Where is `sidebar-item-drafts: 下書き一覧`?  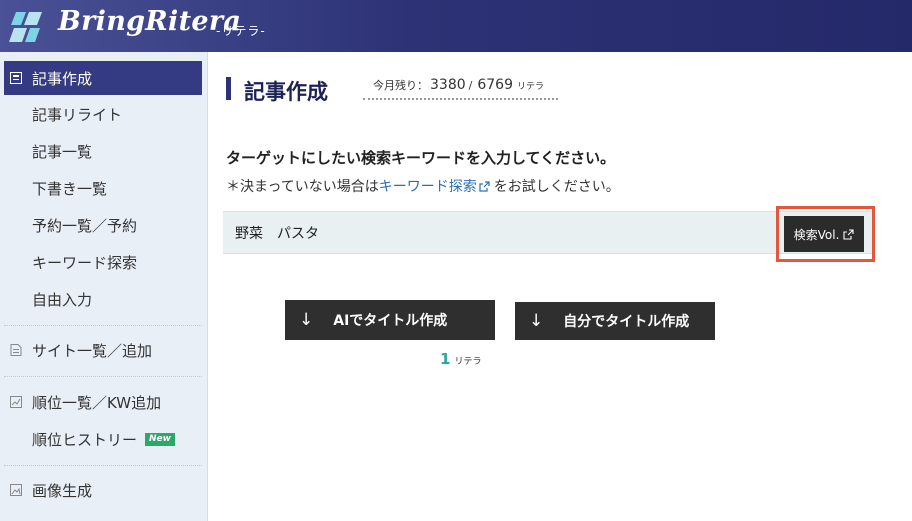 sidebar-item-drafts: 下書き一覧 is located at coordinates (103, 188).